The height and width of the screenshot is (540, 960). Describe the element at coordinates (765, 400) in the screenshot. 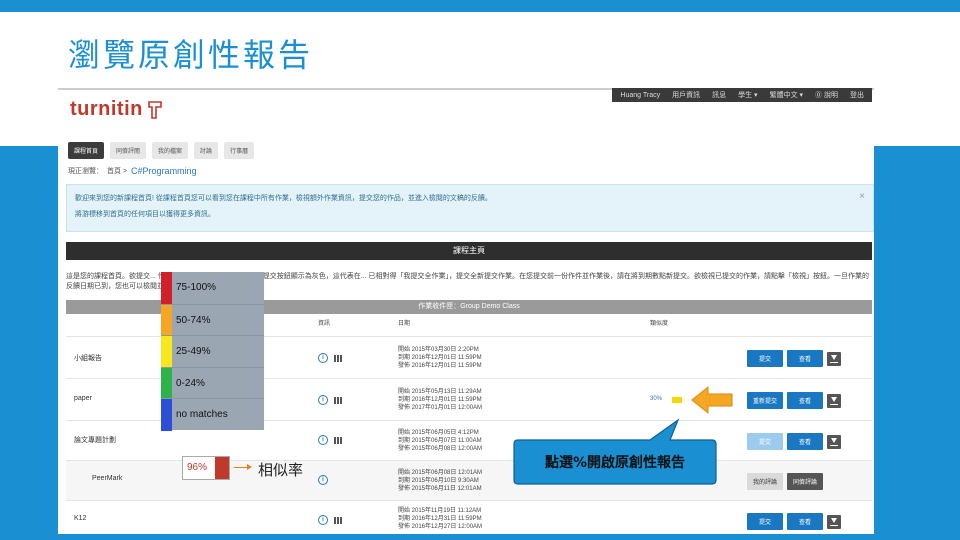

I see `resubmit-button: 重新提交` at that location.